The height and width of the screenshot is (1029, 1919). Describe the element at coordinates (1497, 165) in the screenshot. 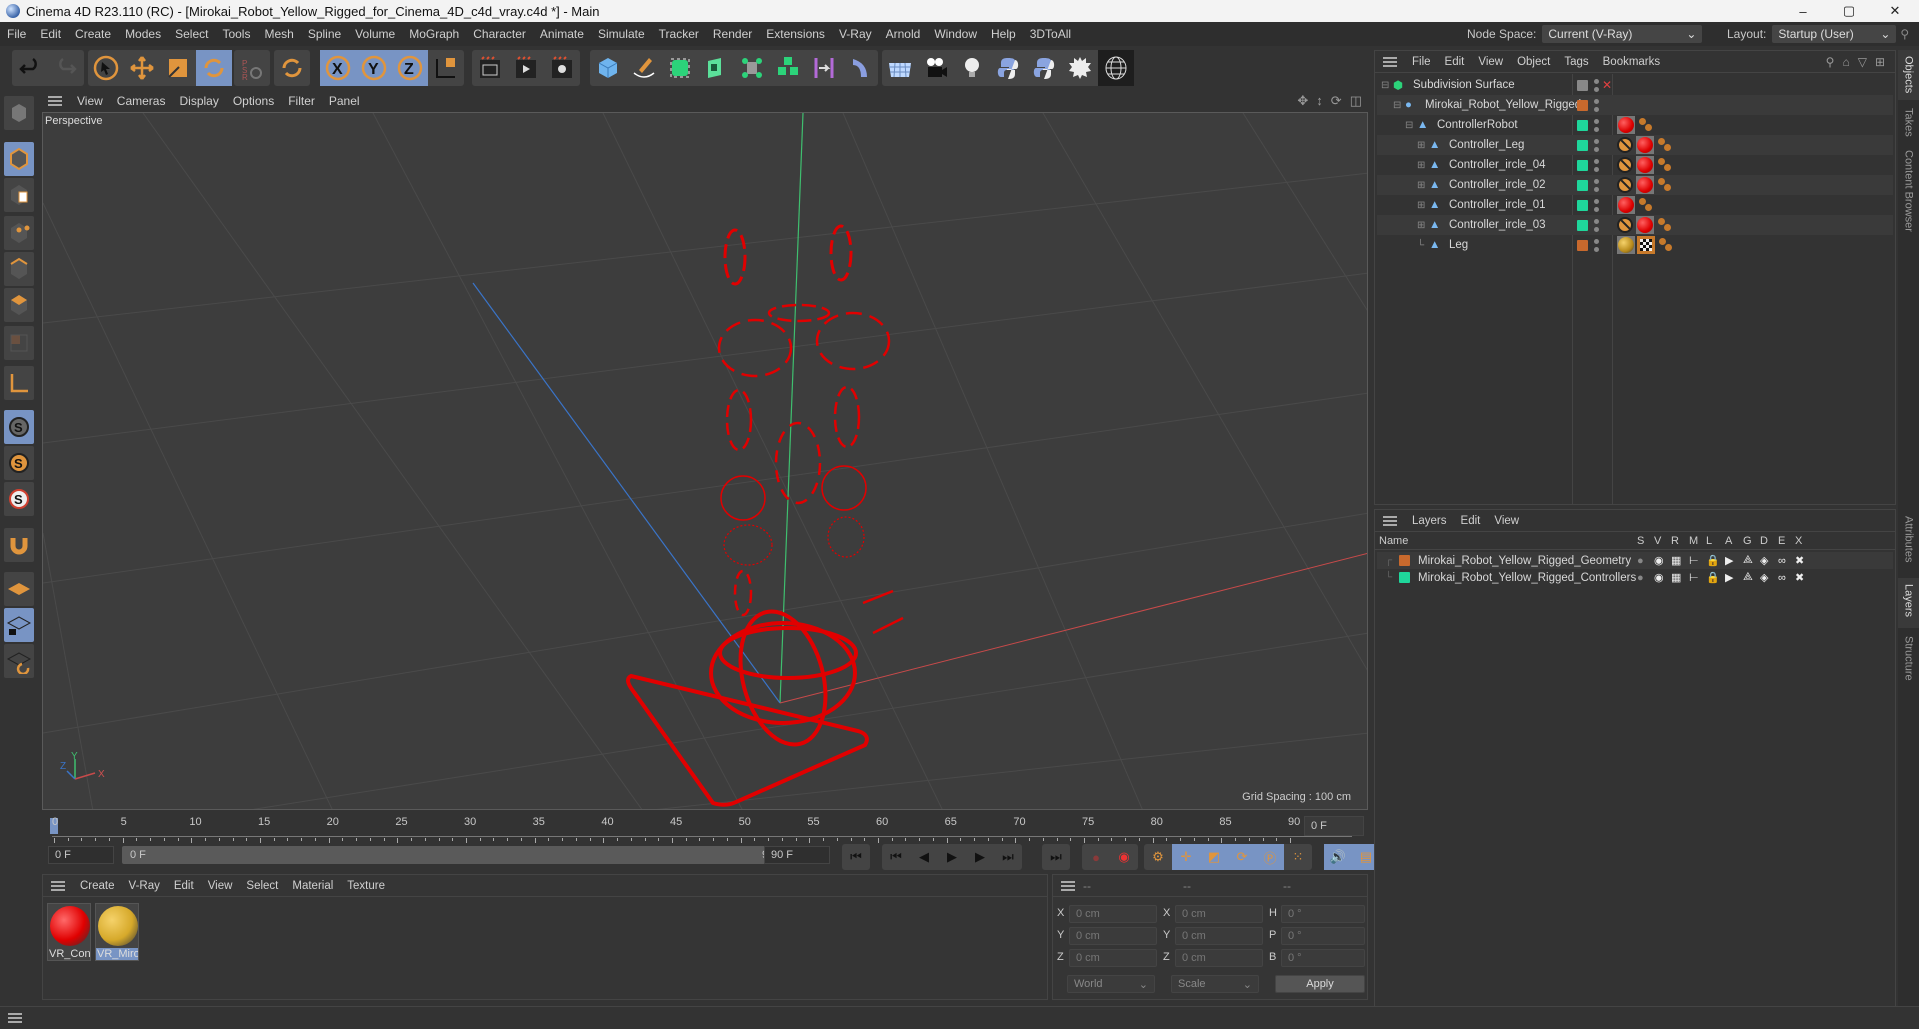

I see `object-name: Controller_ircle_04` at that location.